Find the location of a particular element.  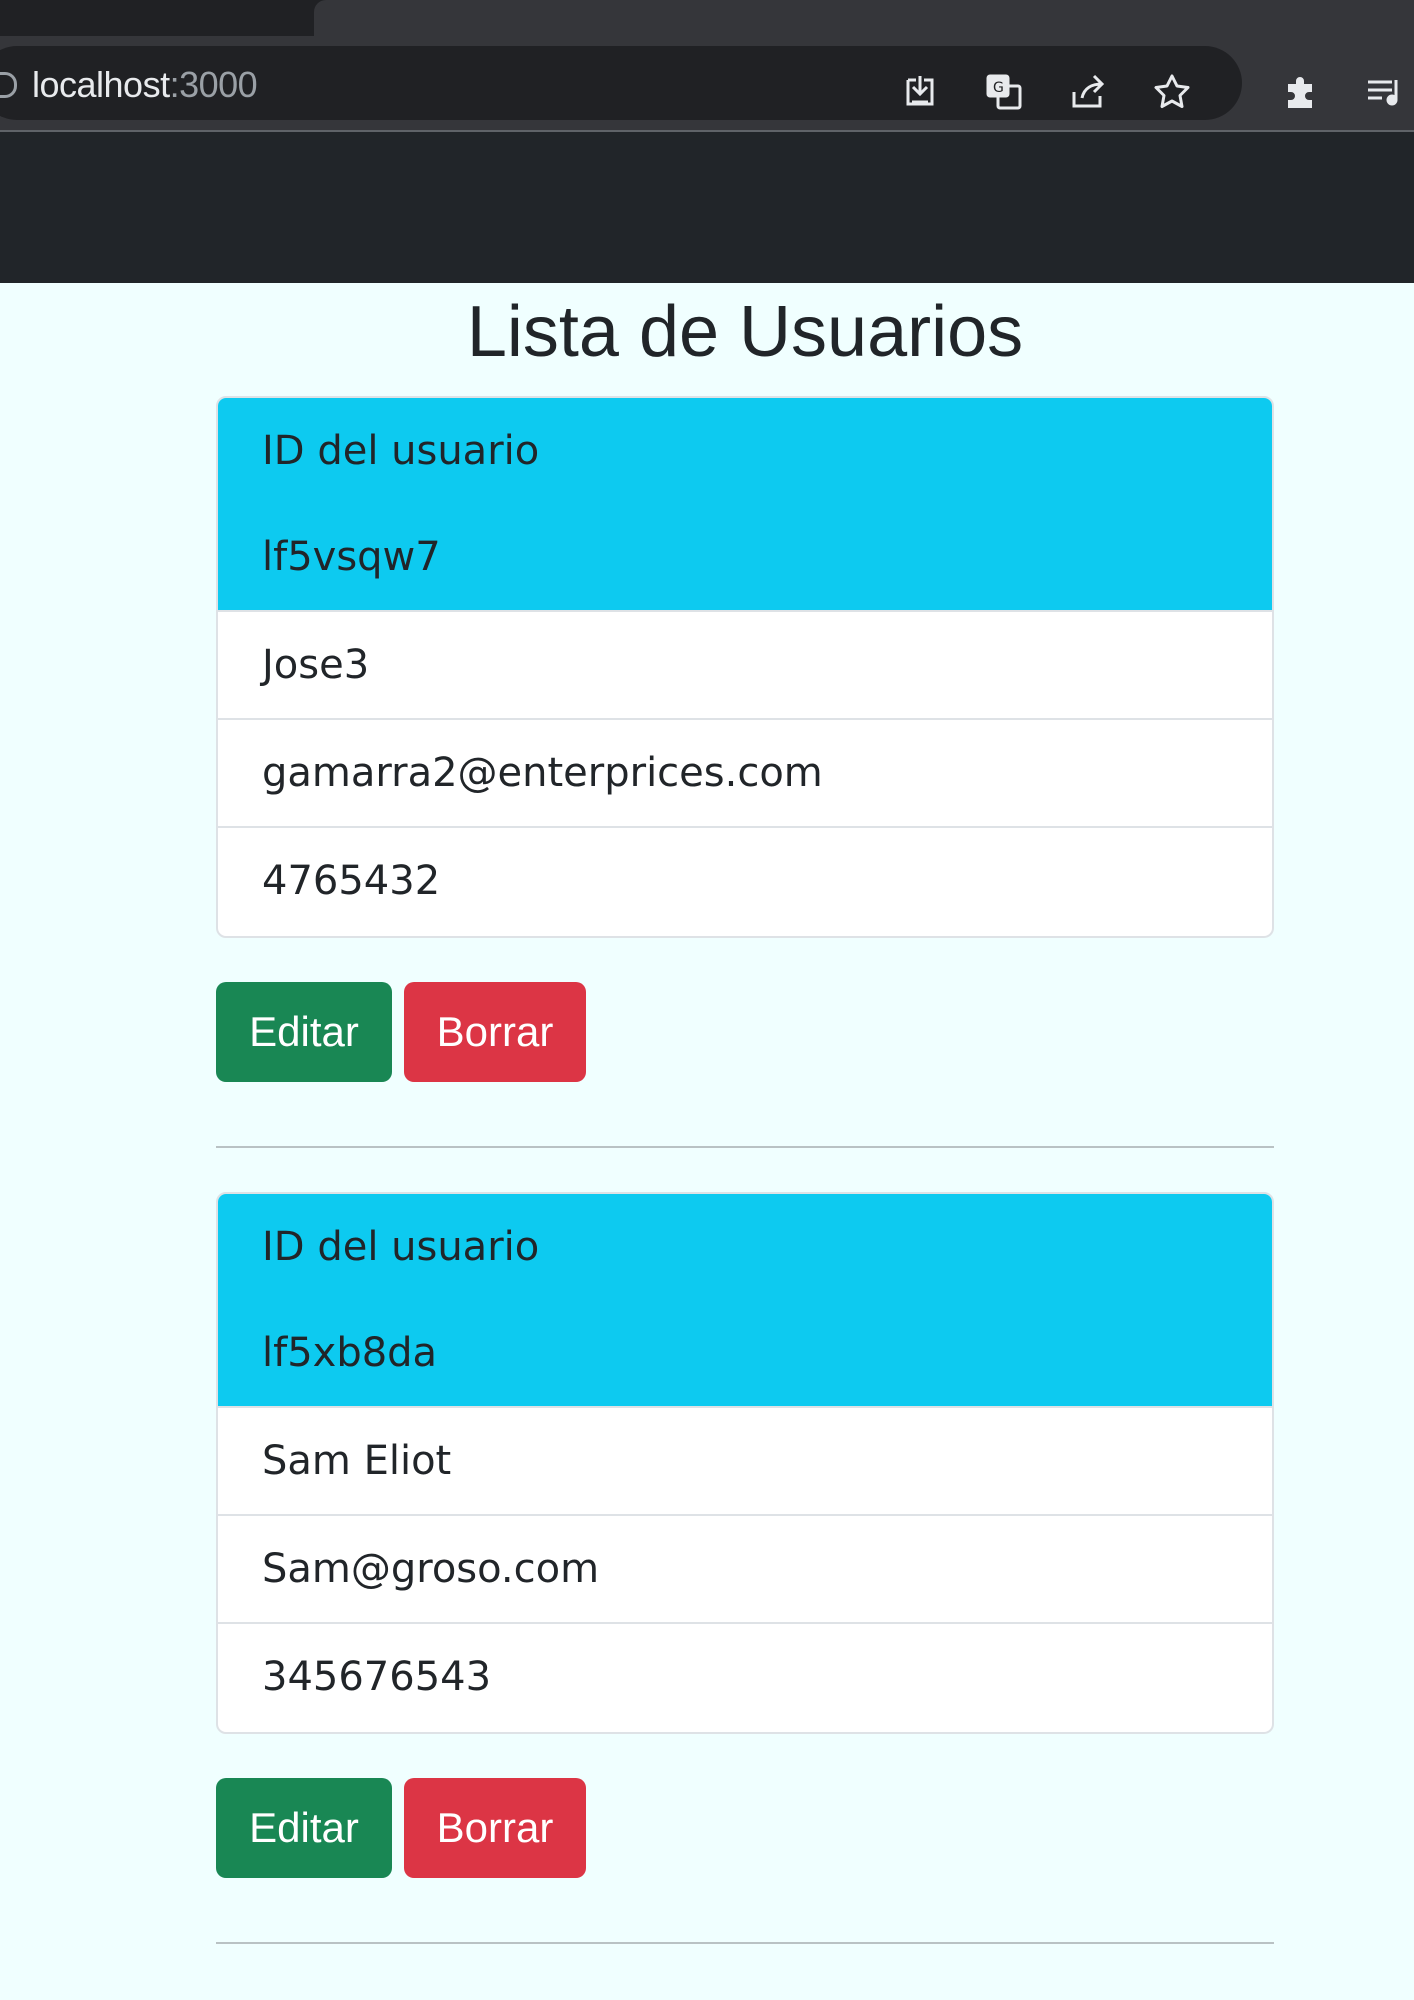

user-phone-row: 345676543 is located at coordinates (745, 1676).